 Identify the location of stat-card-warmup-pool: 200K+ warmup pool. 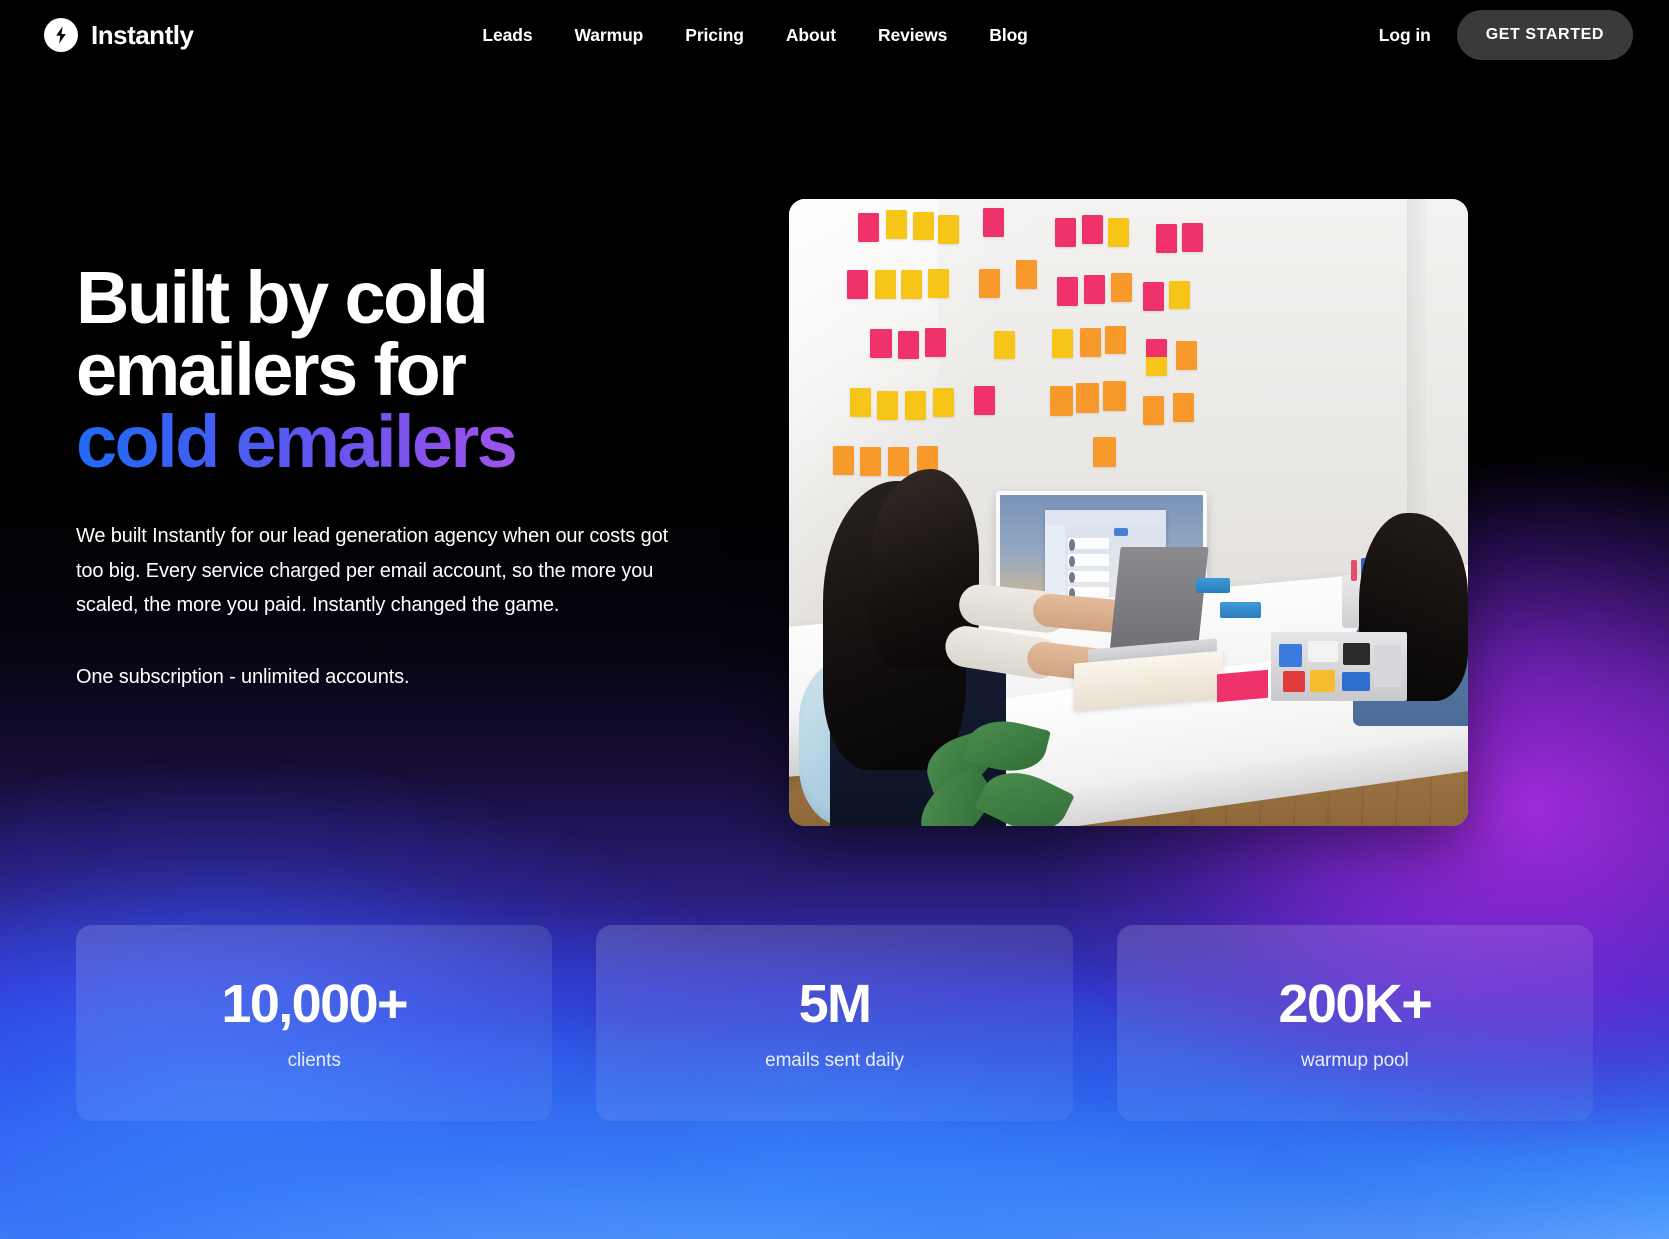
(1354, 1023).